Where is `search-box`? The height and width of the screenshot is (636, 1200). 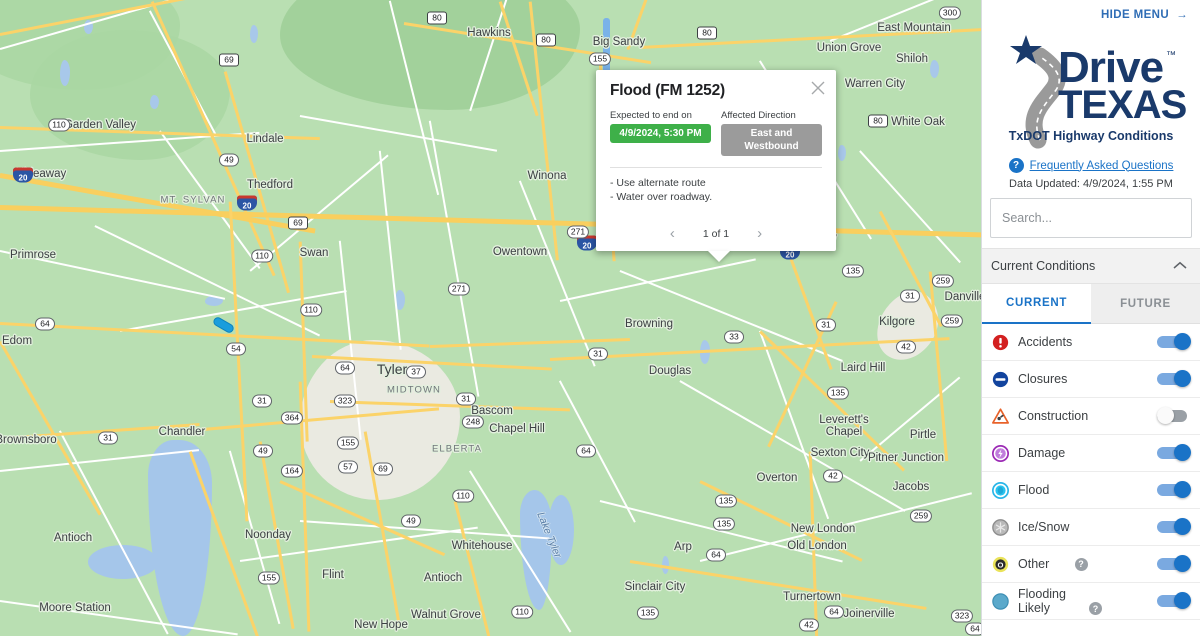 search-box is located at coordinates (1091, 218).